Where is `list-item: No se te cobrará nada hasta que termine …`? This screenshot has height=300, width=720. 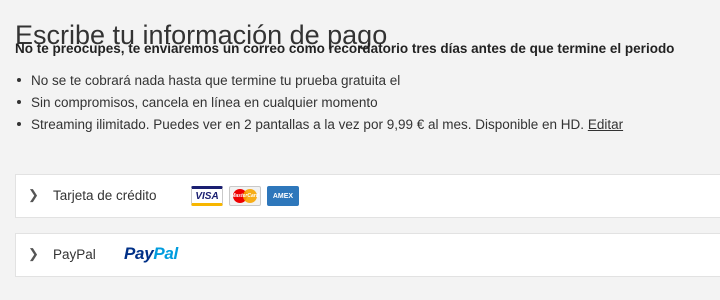
list-item: No se te cobrará nada hasta que termine … is located at coordinates (319, 81).